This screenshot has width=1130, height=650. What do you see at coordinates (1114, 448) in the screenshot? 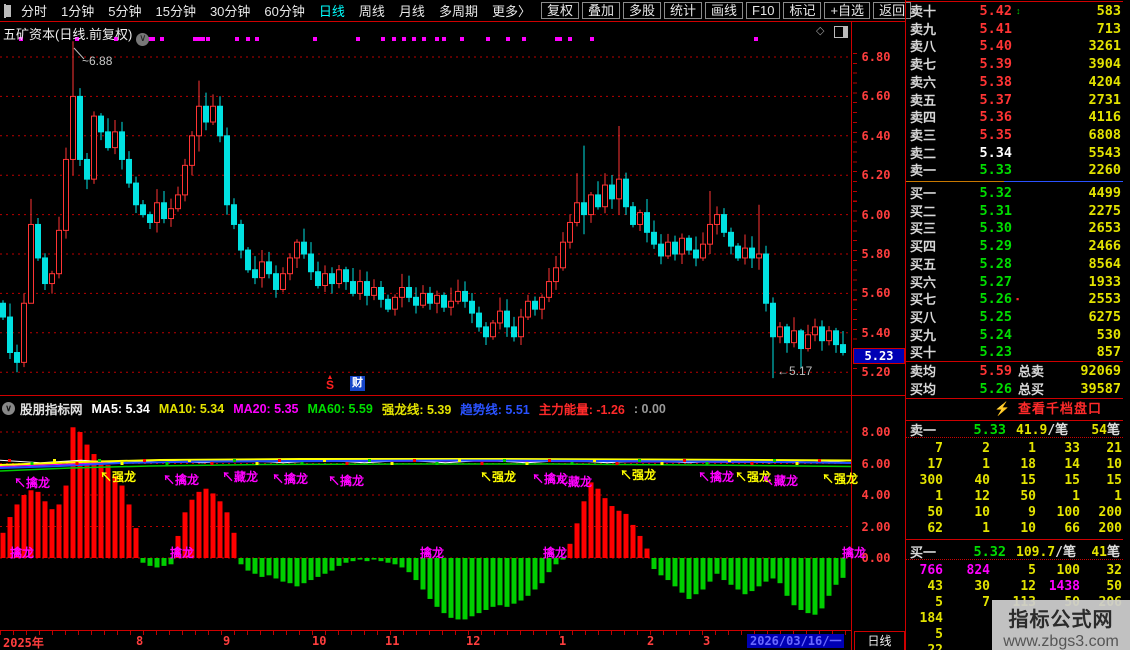
I see `ask-trade-cell: 21` at bounding box center [1114, 448].